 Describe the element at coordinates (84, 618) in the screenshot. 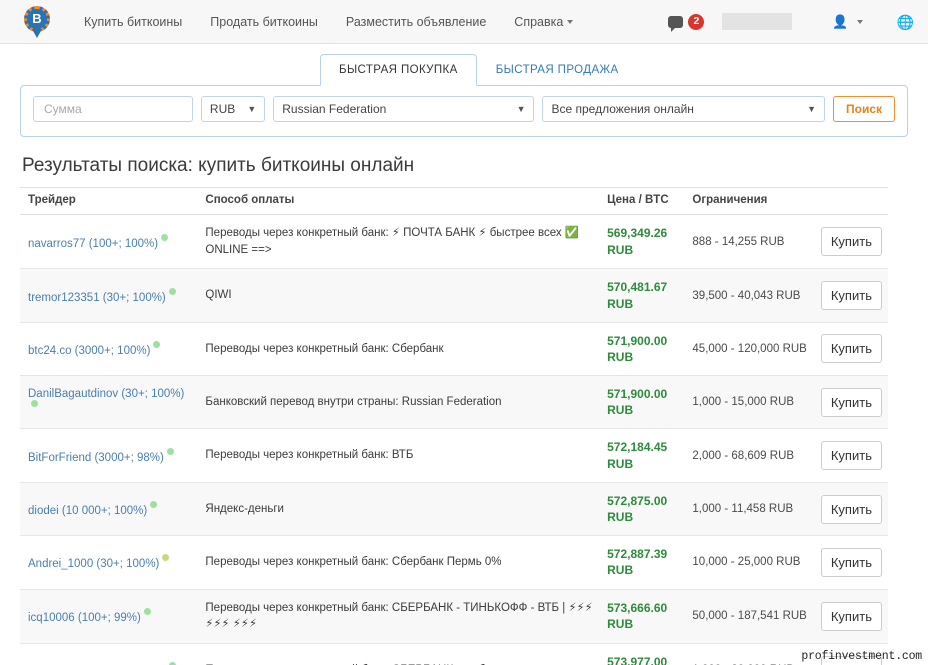

I see `trader-link: icq10006 (100+; 99%)` at that location.